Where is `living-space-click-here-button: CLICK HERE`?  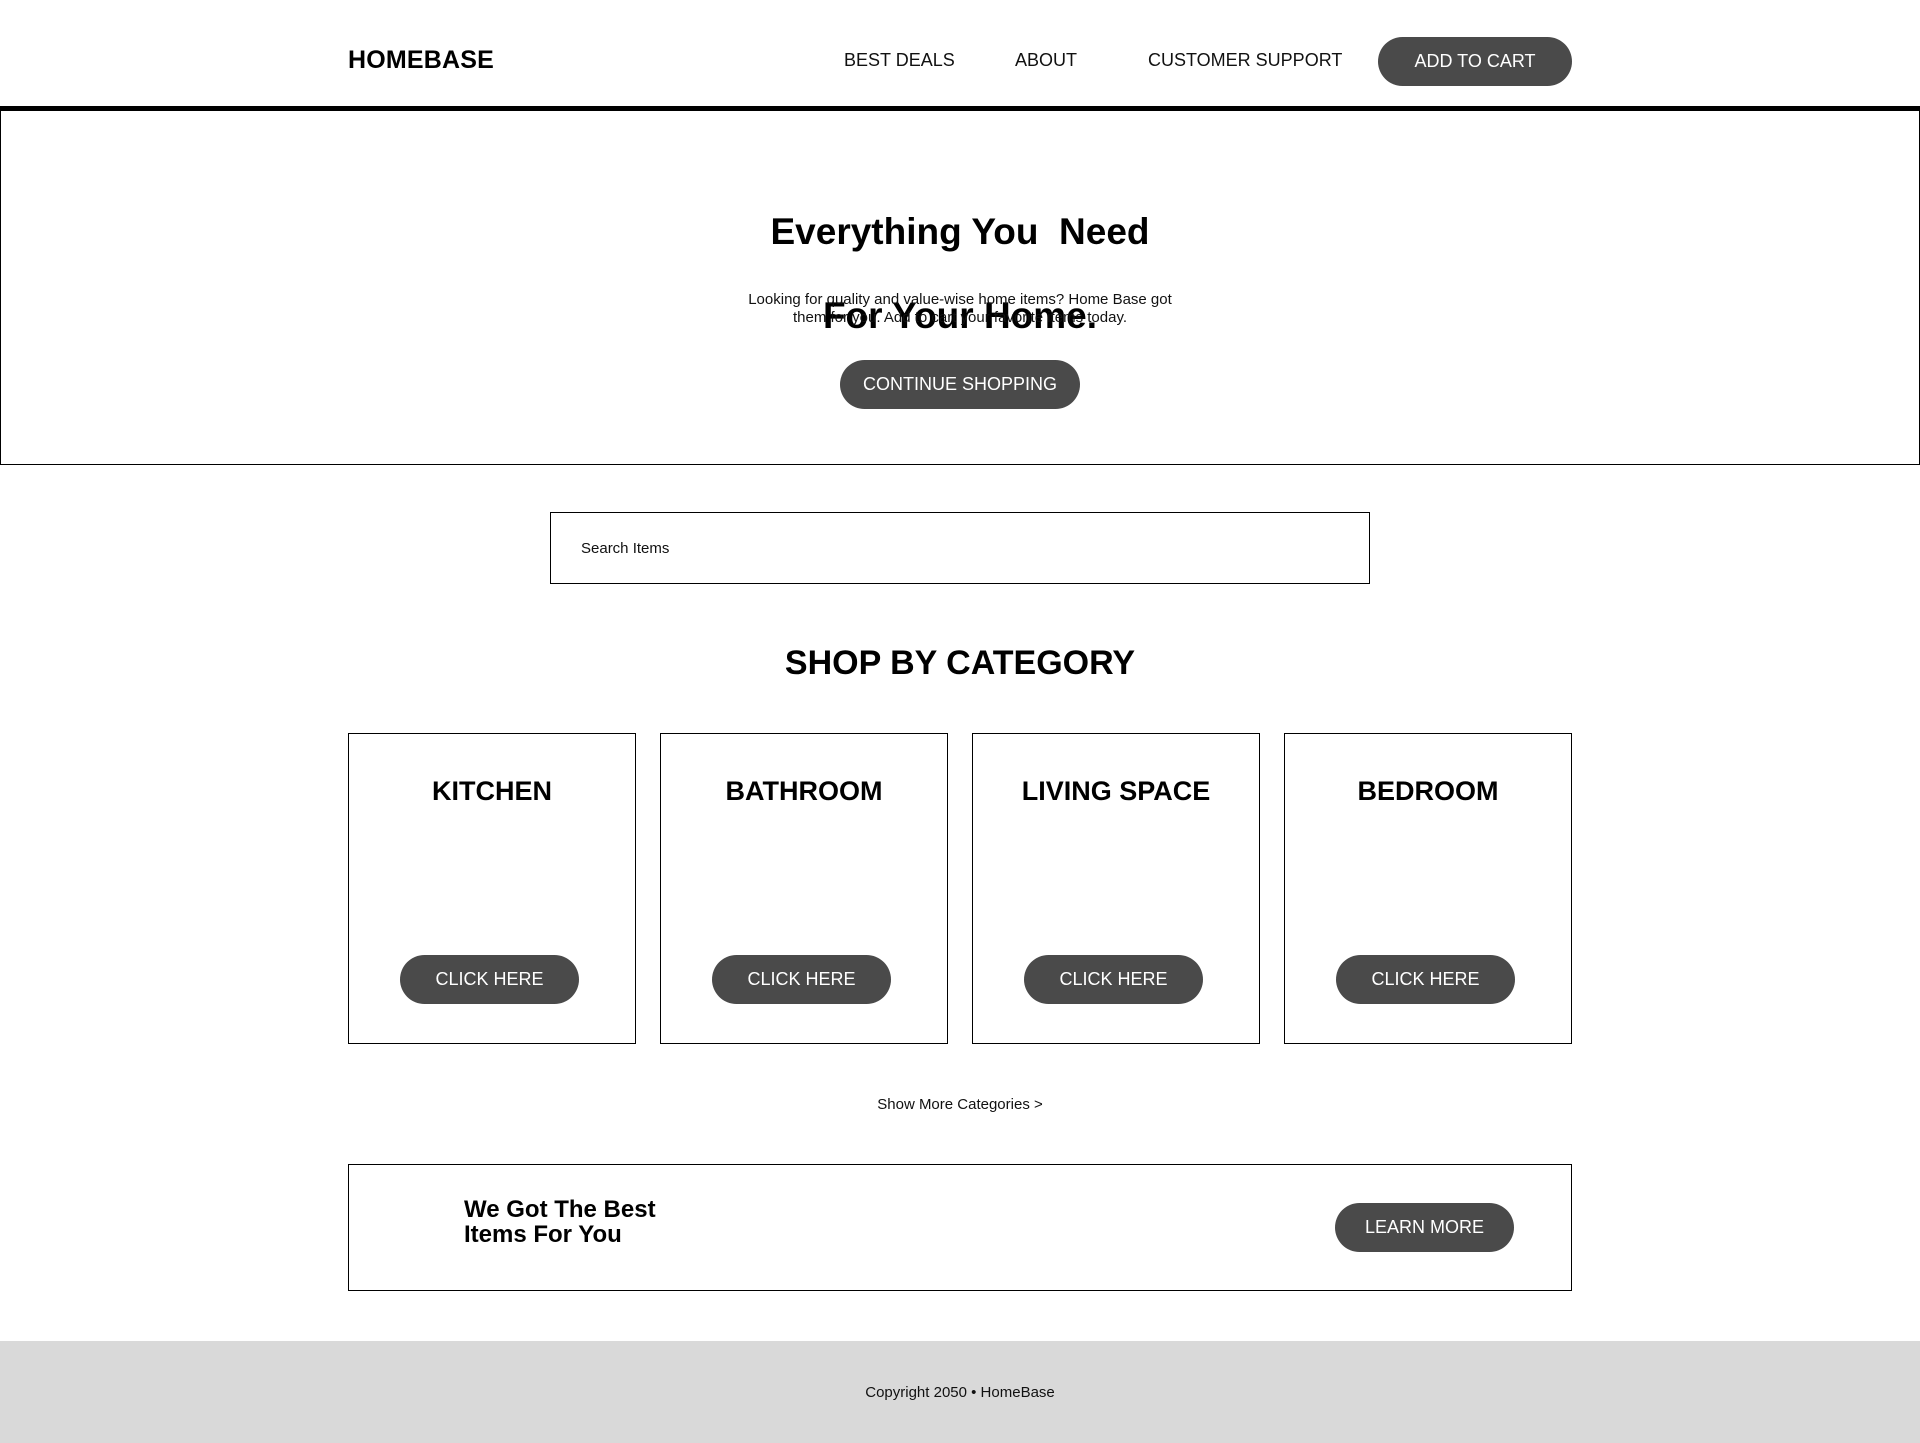 living-space-click-here-button: CLICK HERE is located at coordinates (1113, 979).